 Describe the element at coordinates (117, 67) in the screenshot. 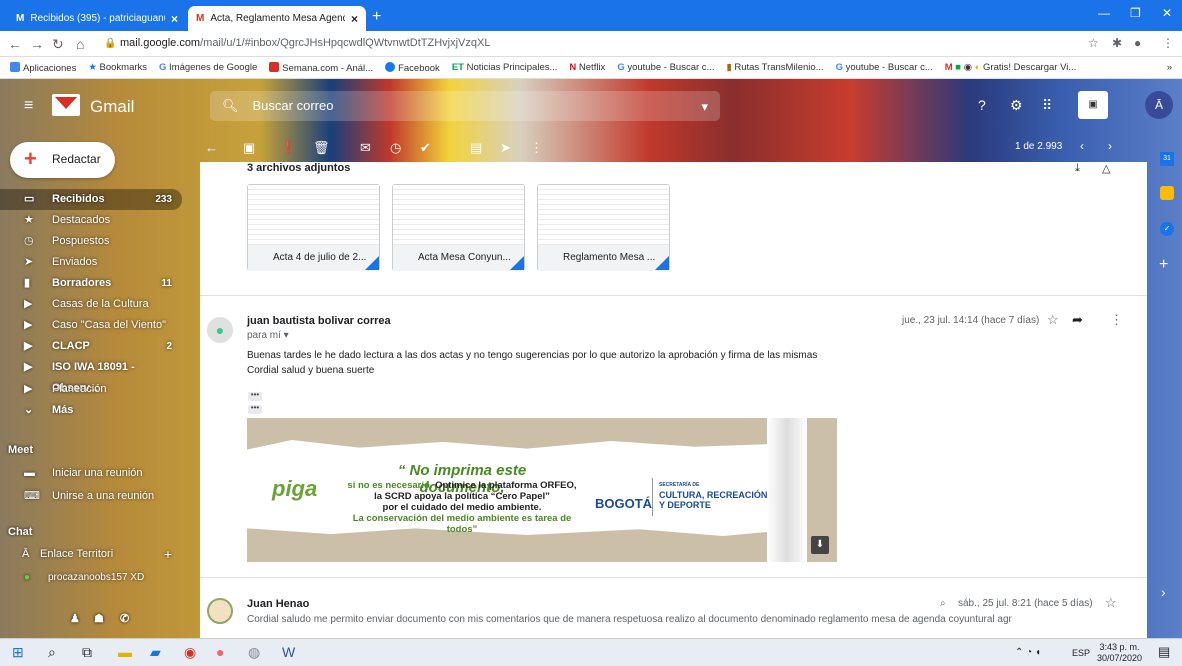

I see `bookmark-bookmarks: ★ Bookmarks` at that location.